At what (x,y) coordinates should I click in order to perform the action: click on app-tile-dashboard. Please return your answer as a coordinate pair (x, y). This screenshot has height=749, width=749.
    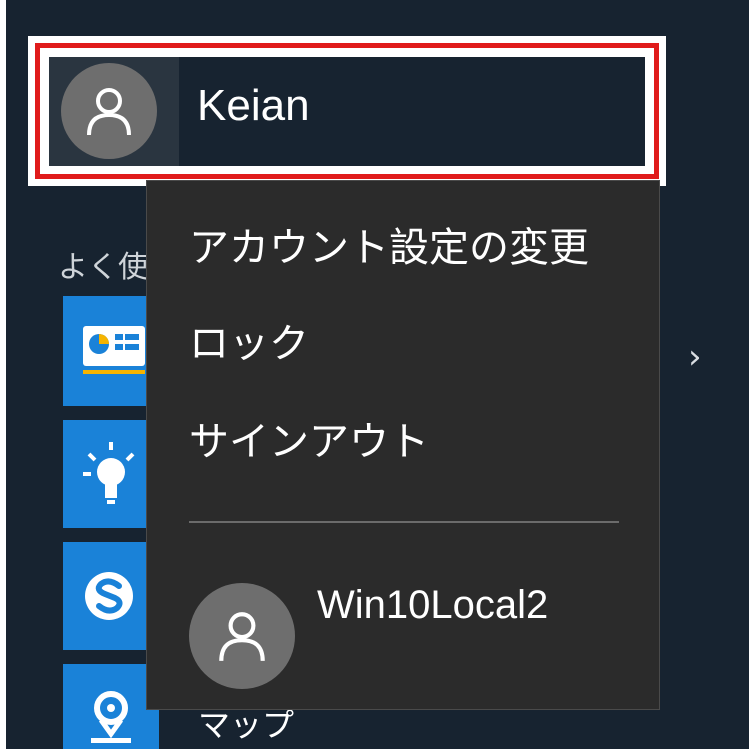
    Looking at the image, I should click on (111, 351).